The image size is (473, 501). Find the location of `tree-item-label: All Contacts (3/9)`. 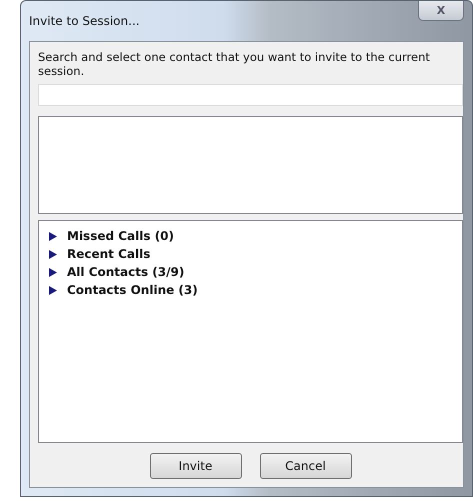

tree-item-label: All Contacts (3/9) is located at coordinates (125, 272).